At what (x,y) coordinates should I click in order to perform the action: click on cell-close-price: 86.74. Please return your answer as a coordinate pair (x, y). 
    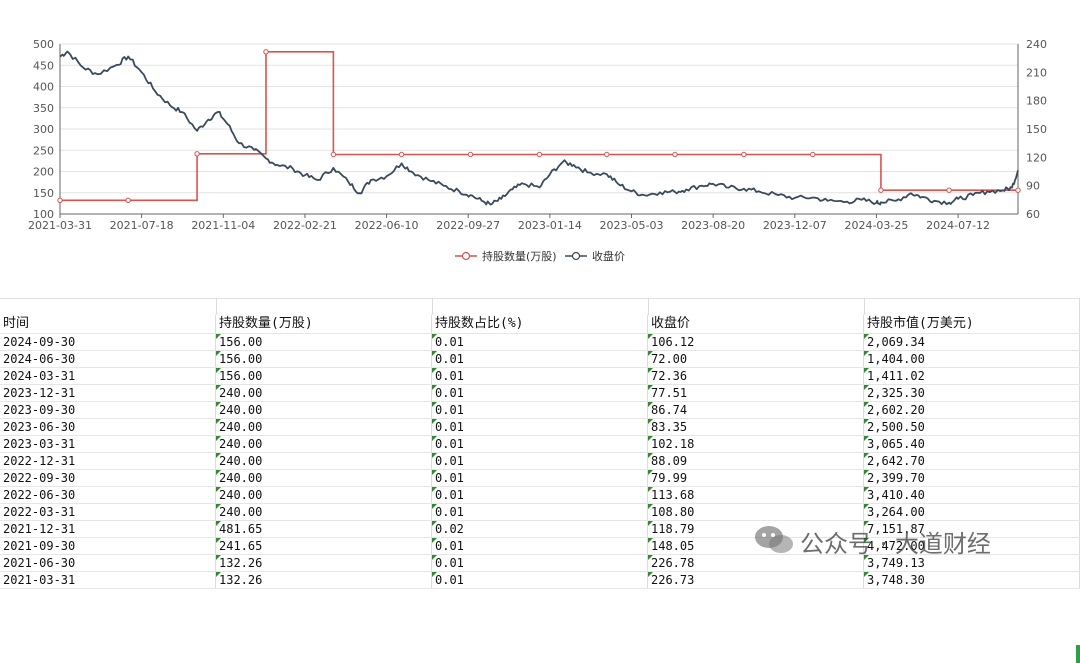
    Looking at the image, I should click on (755, 410).